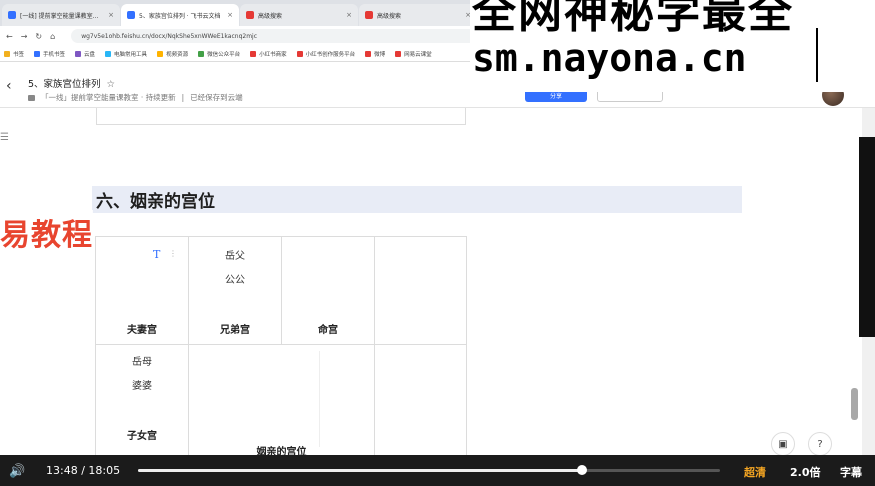 This screenshot has height=486, width=875. Describe the element at coordinates (17, 471) in the screenshot. I see `volume-icon: 🔊` at that location.